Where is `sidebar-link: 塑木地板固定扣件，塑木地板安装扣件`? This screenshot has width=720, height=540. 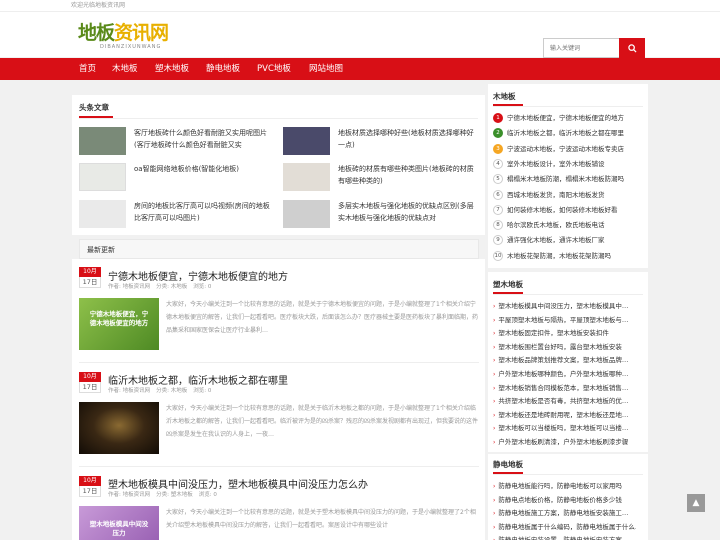 sidebar-link: 塑木地板固定扣件，塑木地板安装扣件 is located at coordinates (553, 333).